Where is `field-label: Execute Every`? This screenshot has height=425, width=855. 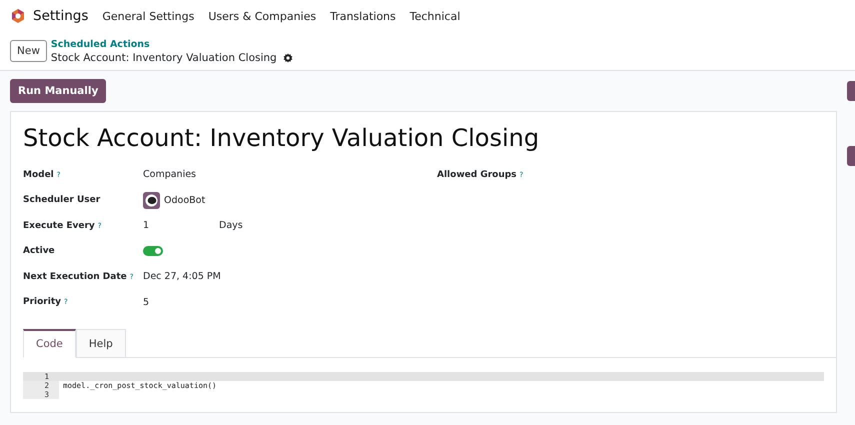
field-label: Execute Every is located at coordinates (59, 225).